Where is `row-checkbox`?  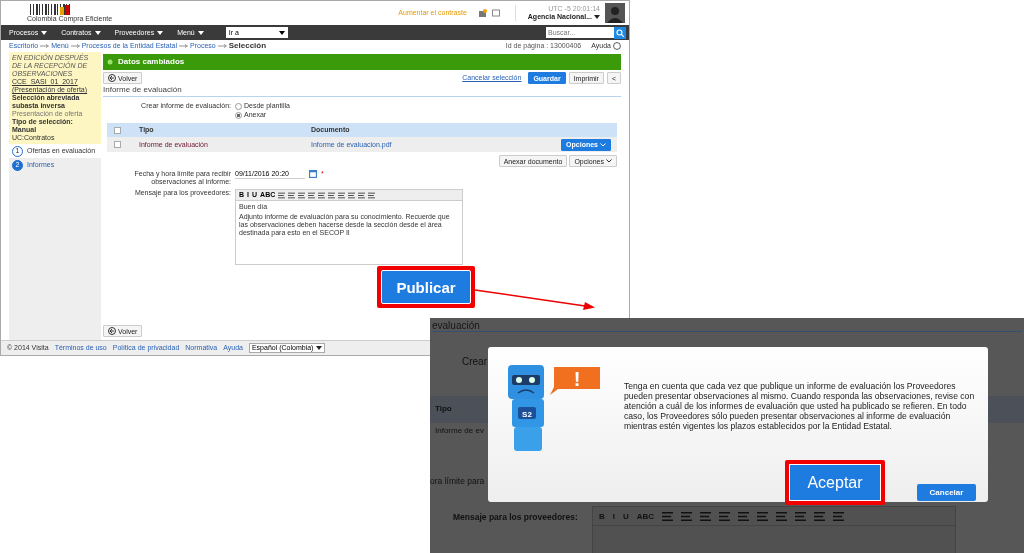
row-checkbox is located at coordinates (117, 144).